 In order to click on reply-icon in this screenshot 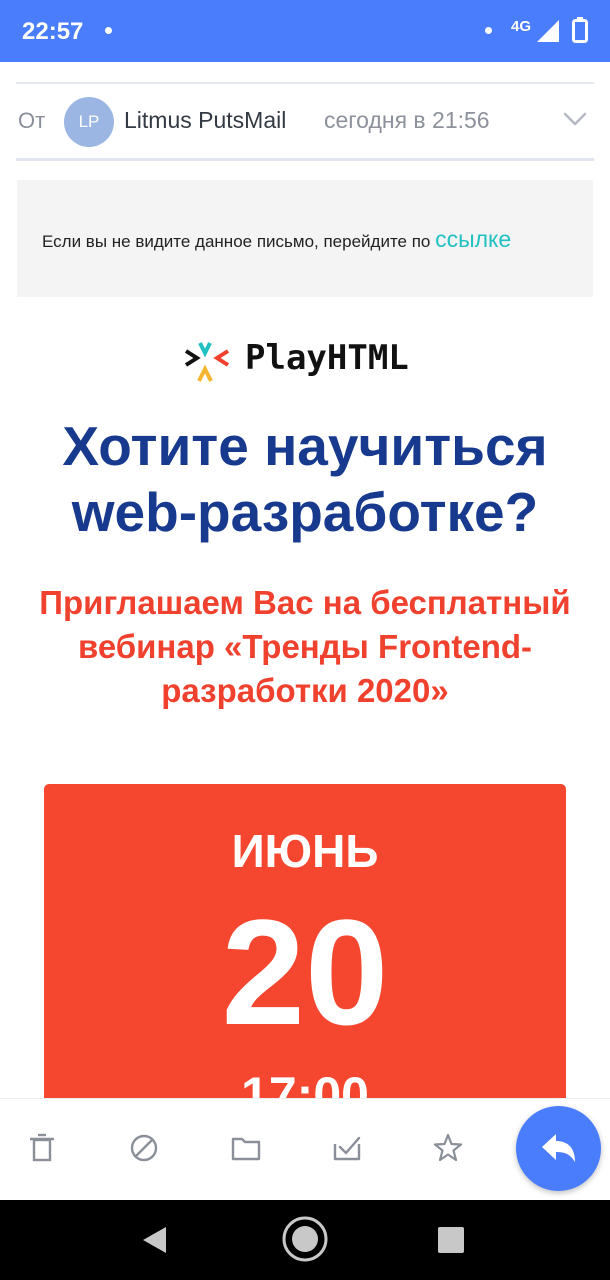, I will do `click(558, 1148)`.